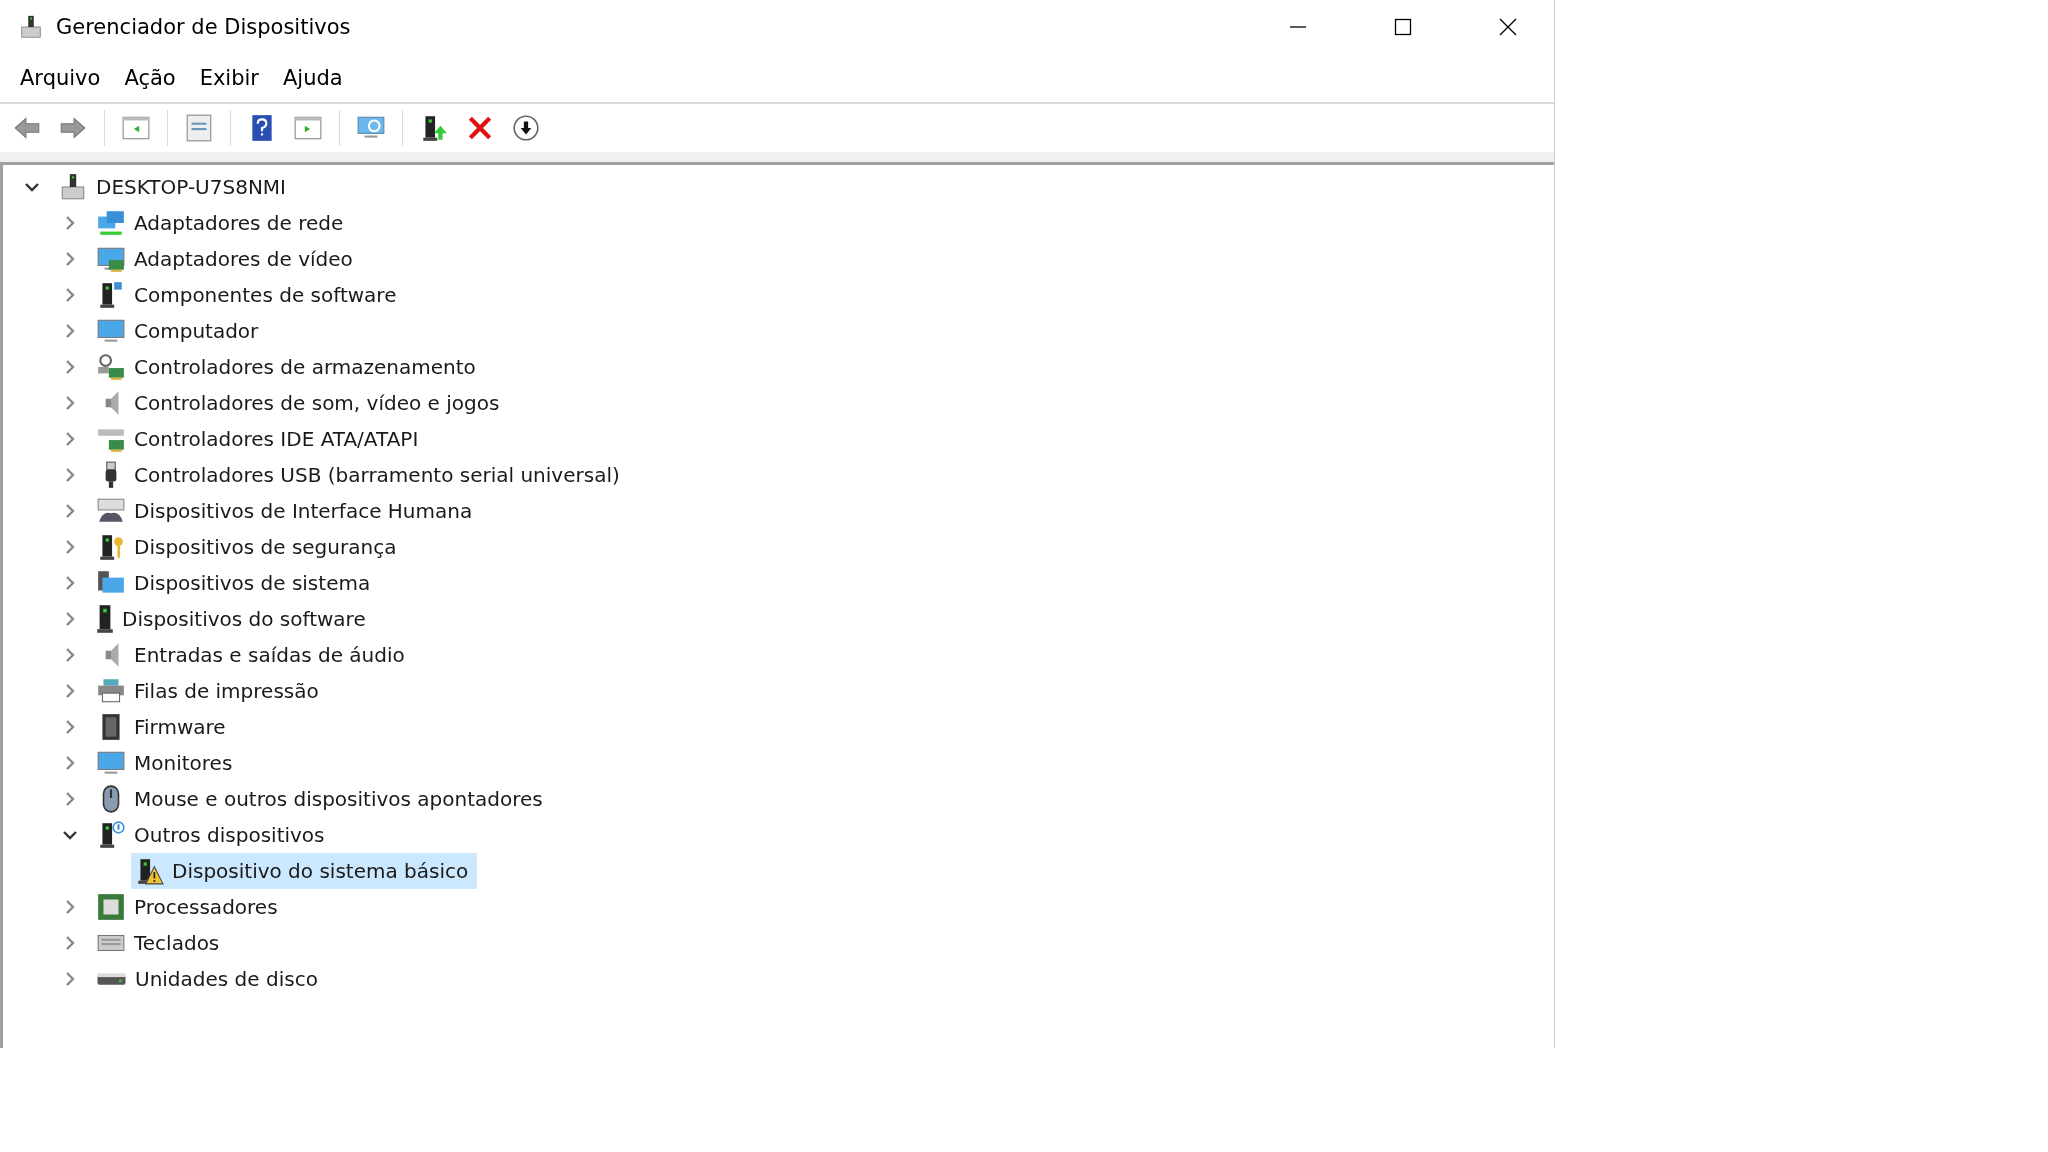 The width and height of the screenshot is (2048, 1152). I want to click on tree-item: Entradas e saídas de áudio, so click(253, 655).